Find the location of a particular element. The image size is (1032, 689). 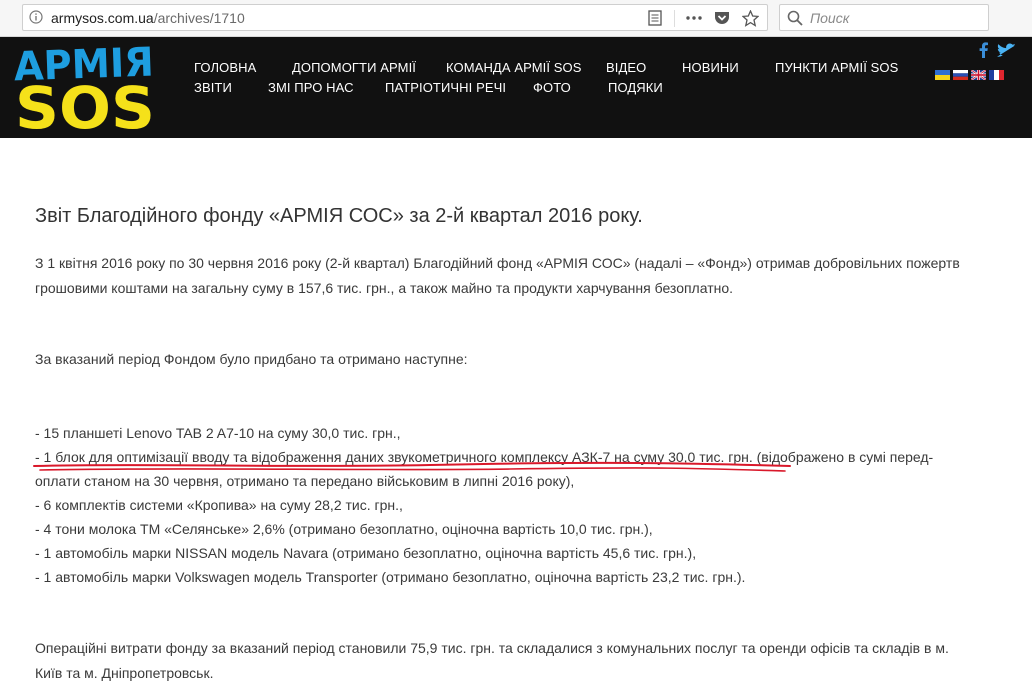

logo-bottom-text: SOS is located at coordinates (85, 104).